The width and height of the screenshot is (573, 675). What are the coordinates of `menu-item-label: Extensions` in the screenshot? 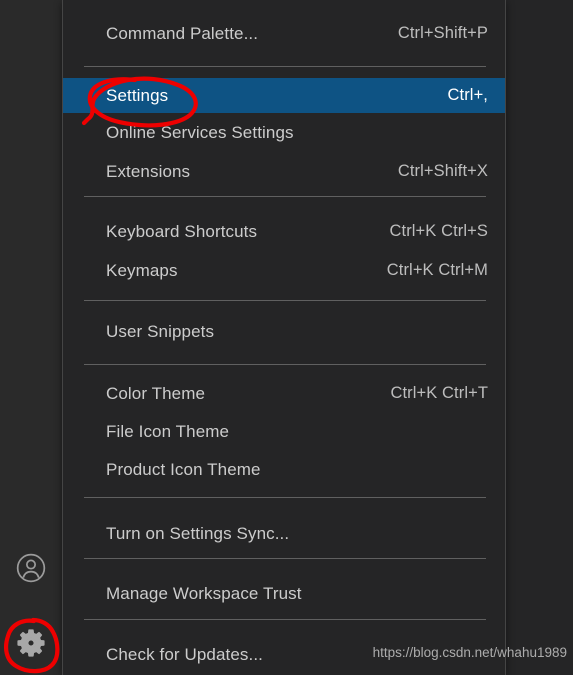 It's located at (148, 171).